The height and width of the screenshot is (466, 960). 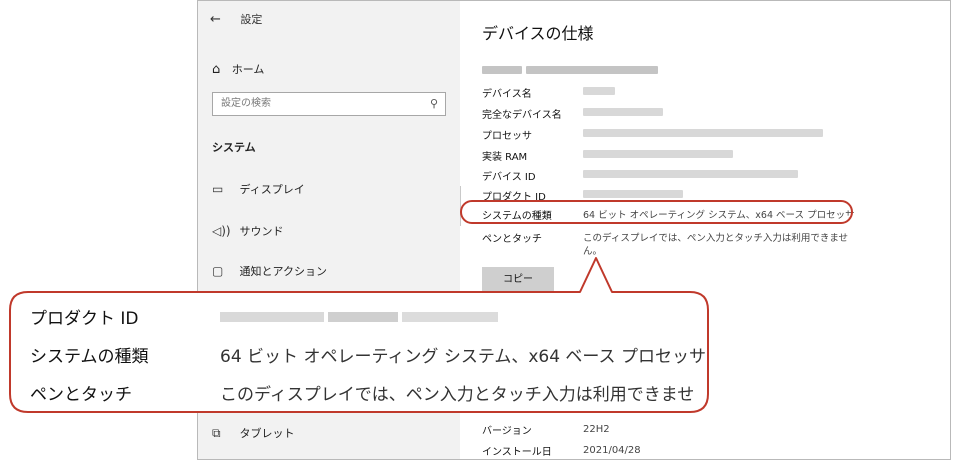 What do you see at coordinates (248, 69) in the screenshot?
I see `nav-home-label: ホーム` at bounding box center [248, 69].